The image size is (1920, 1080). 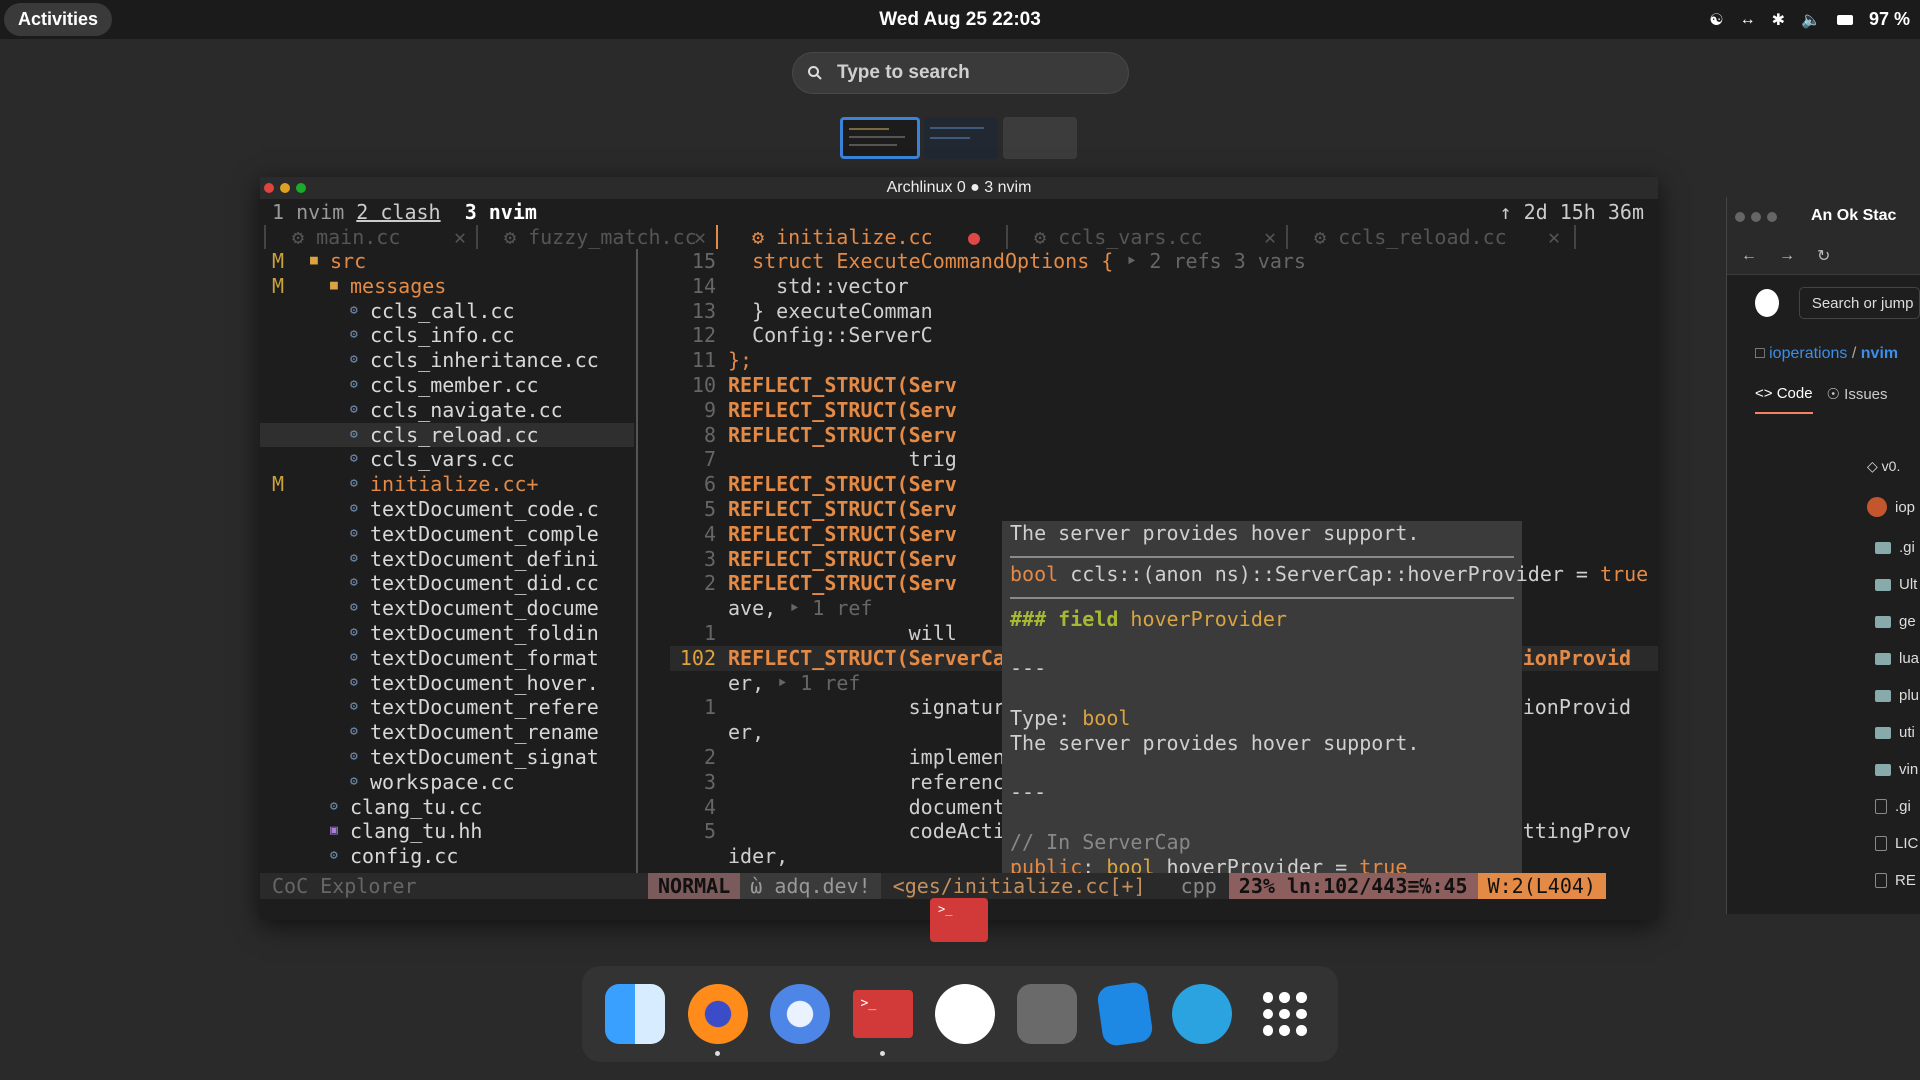 I want to click on github-search: Search or jump, so click(x=1859, y=303).